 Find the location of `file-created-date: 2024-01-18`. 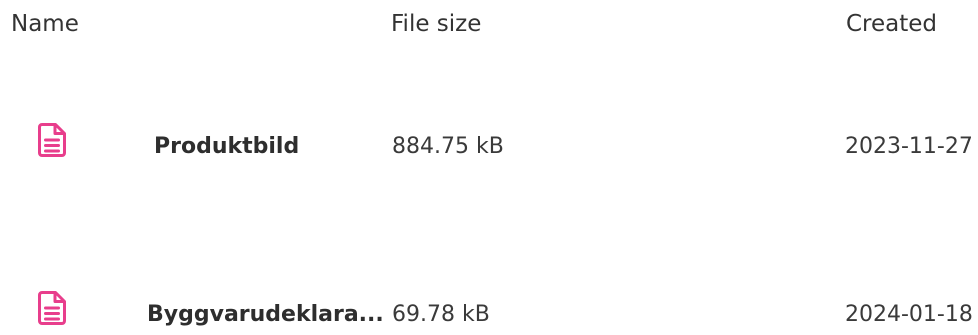

file-created-date: 2024-01-18 is located at coordinates (909, 314).